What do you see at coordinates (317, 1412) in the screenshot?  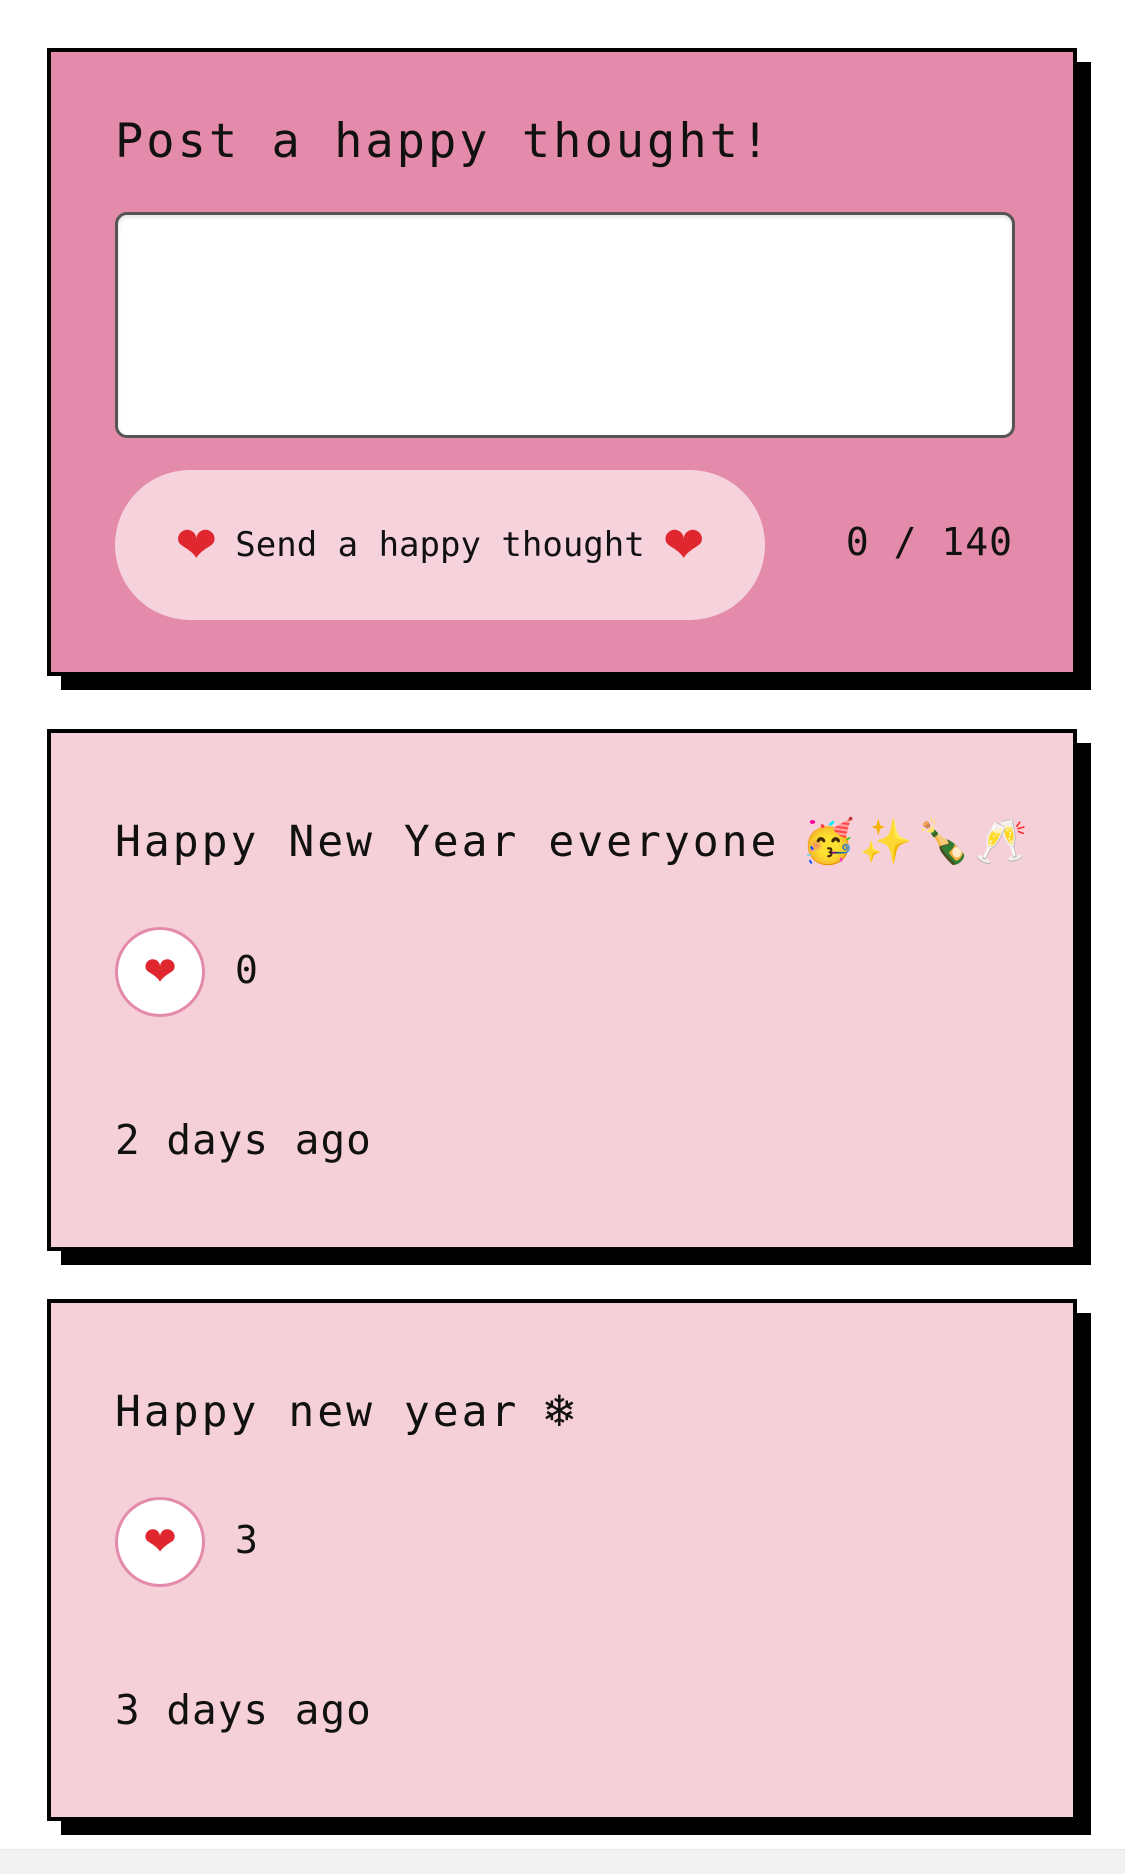 I see `thought-text: Happy new year` at bounding box center [317, 1412].